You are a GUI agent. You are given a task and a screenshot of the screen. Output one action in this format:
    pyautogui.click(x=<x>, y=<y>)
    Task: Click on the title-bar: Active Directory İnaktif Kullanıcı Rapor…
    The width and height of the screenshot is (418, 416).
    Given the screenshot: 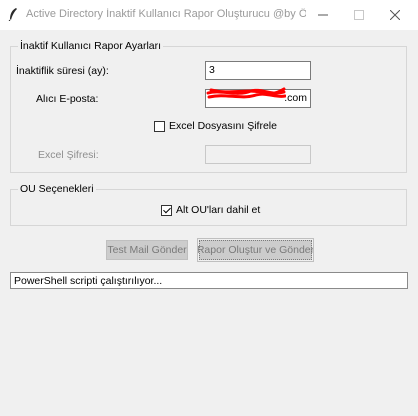 What is the action you would take?
    pyautogui.click(x=209, y=15)
    